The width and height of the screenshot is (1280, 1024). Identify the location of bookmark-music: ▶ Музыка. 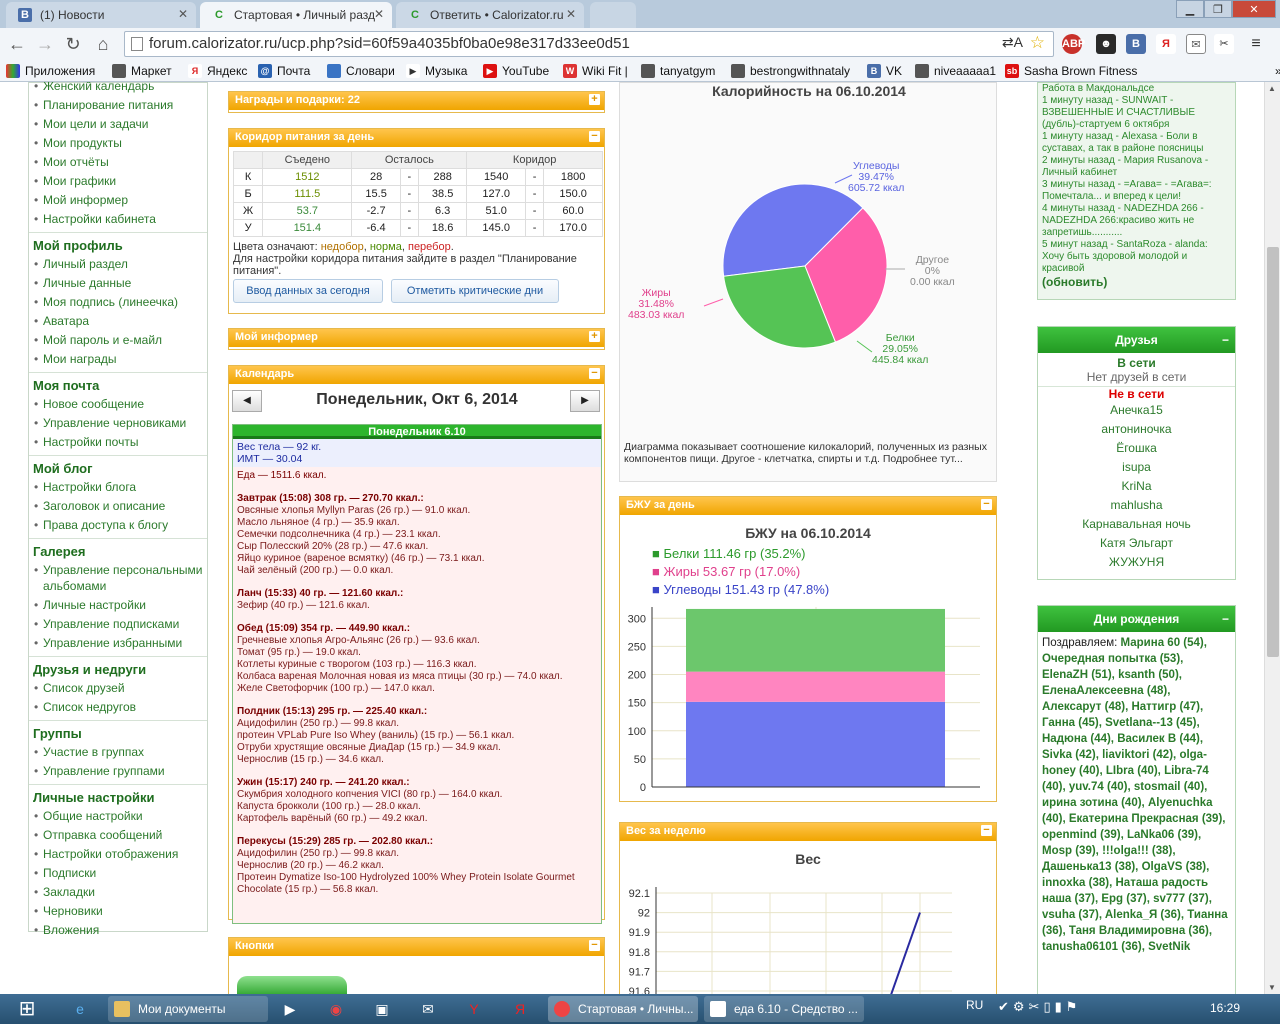
(436, 71).